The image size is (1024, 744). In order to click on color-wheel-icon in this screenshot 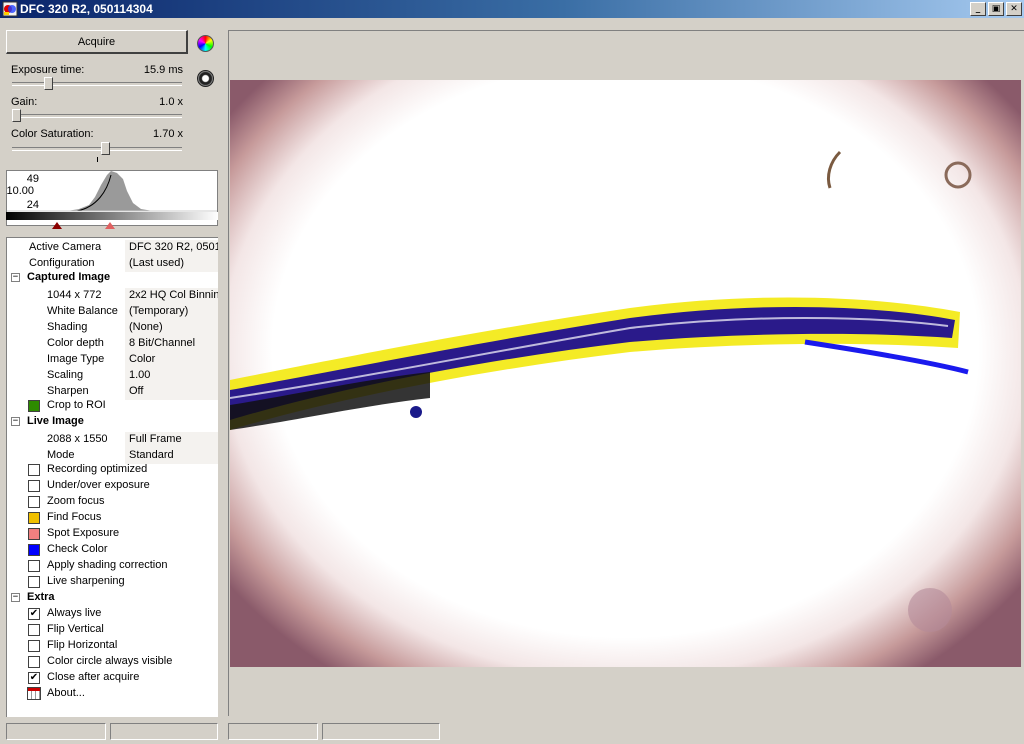, I will do `click(205, 43)`.